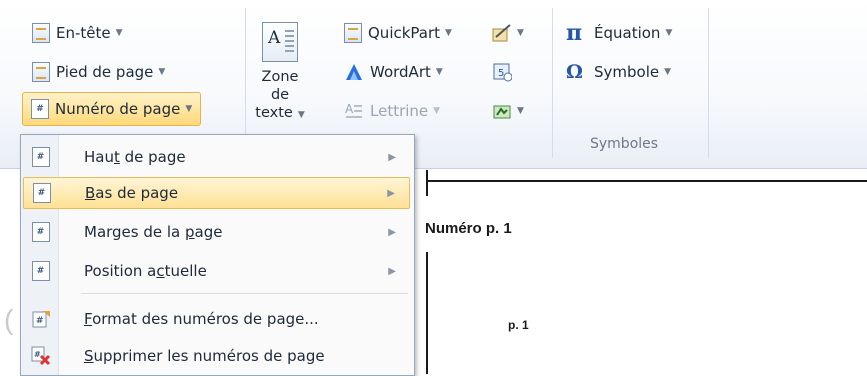 This screenshot has height=376, width=867. What do you see at coordinates (353, 33) in the screenshot?
I see `quickpart-icon` at bounding box center [353, 33].